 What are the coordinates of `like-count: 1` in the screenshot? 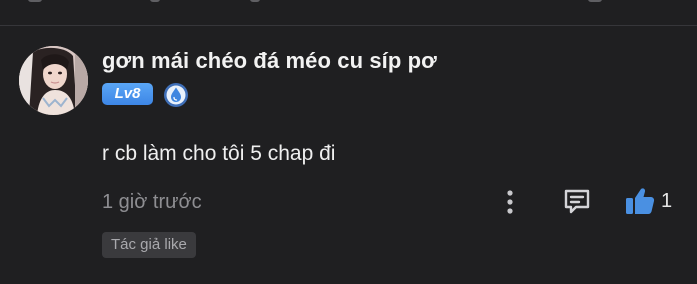 It's located at (667, 200).